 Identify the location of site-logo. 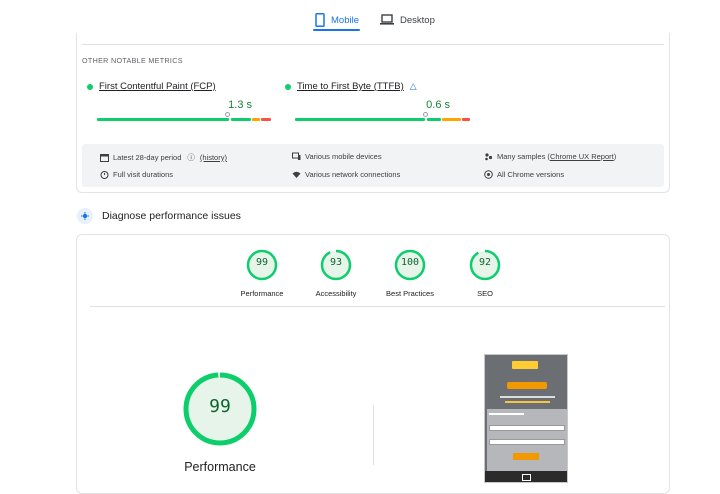
(525, 365).